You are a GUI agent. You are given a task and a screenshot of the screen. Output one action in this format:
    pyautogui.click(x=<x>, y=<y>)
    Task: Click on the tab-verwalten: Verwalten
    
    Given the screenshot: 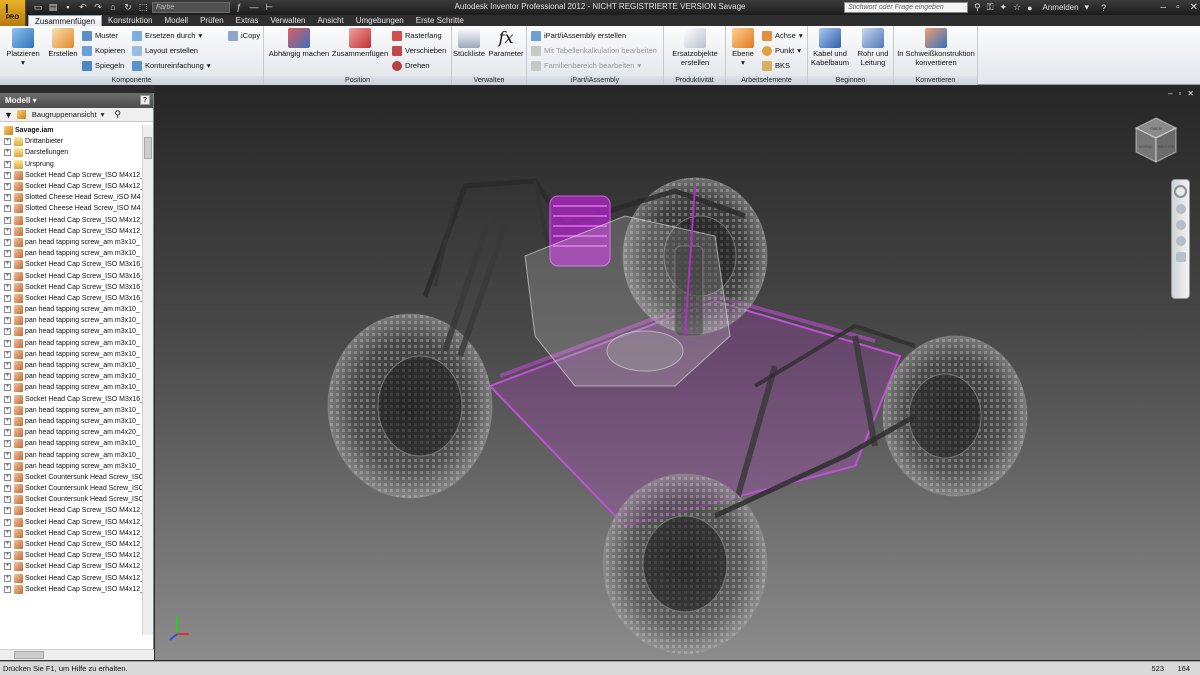 What is the action you would take?
    pyautogui.click(x=287, y=20)
    